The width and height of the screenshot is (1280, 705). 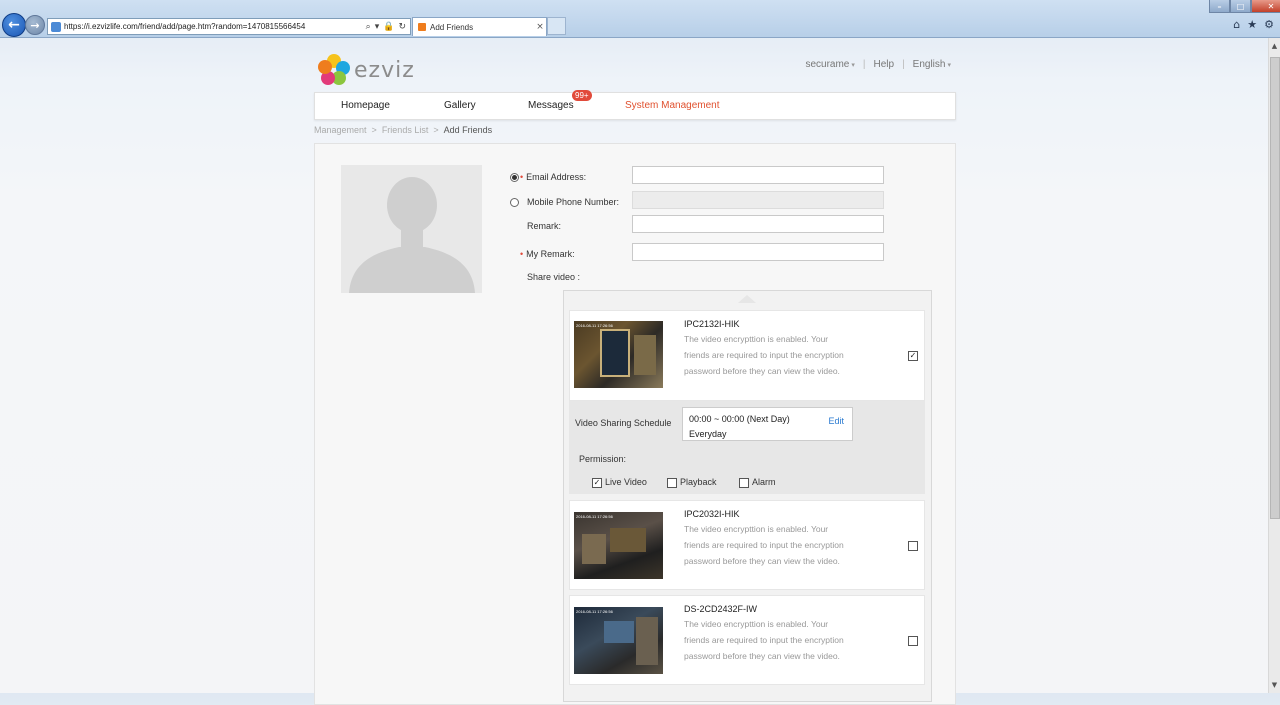 I want to click on breadcrumb-friends-list: Friends List, so click(x=405, y=130).